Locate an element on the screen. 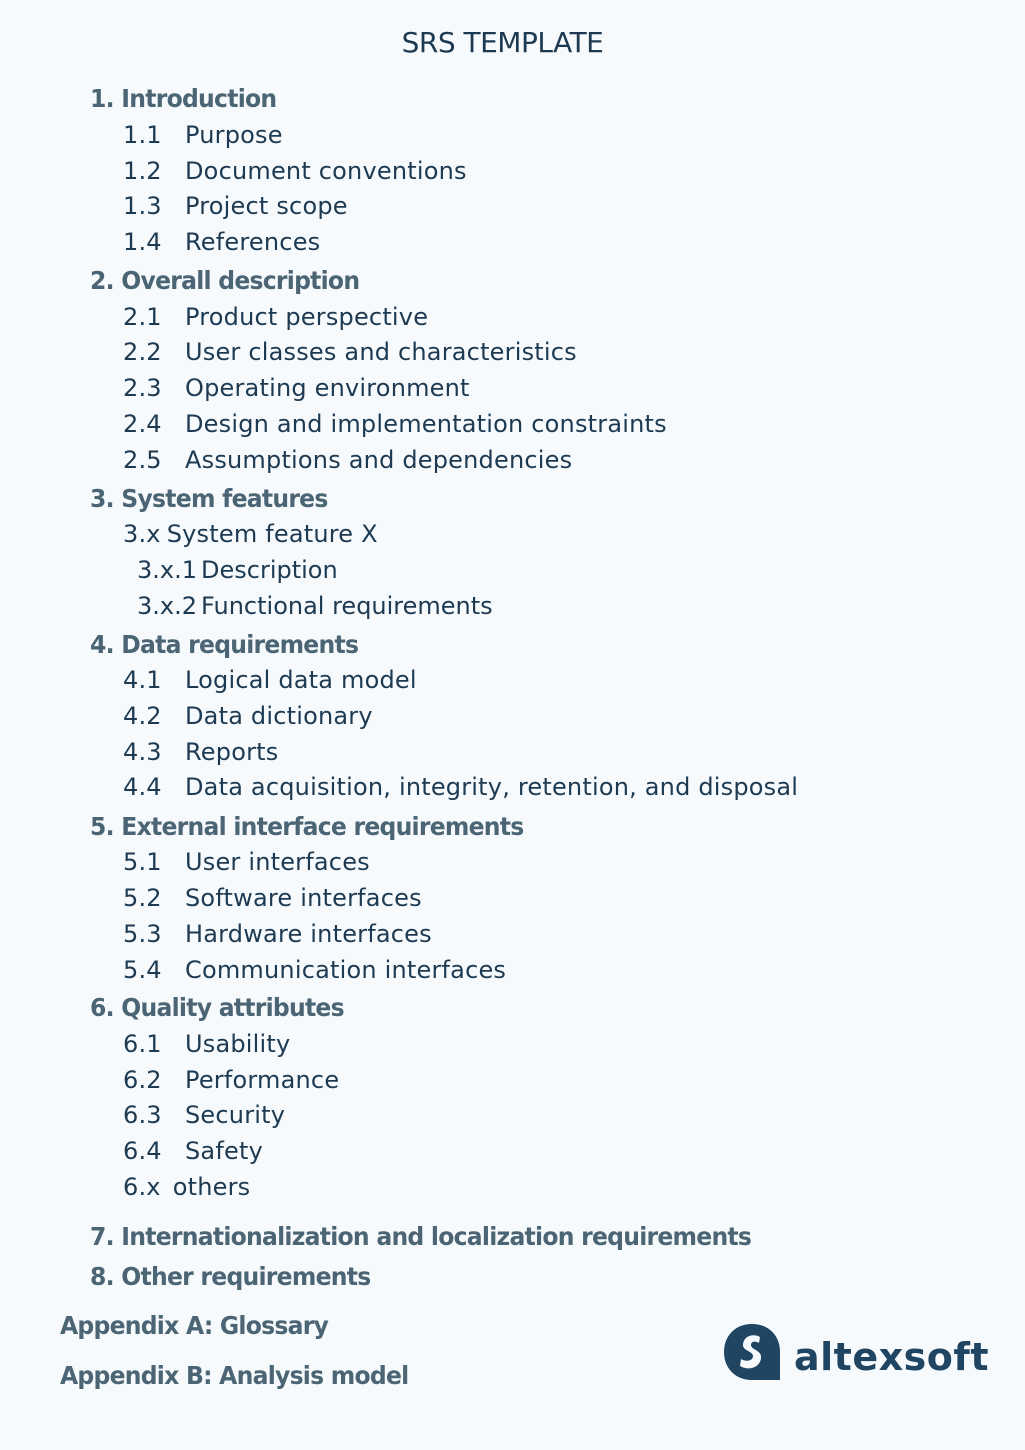  item-number: 5.1 is located at coordinates (142, 862).